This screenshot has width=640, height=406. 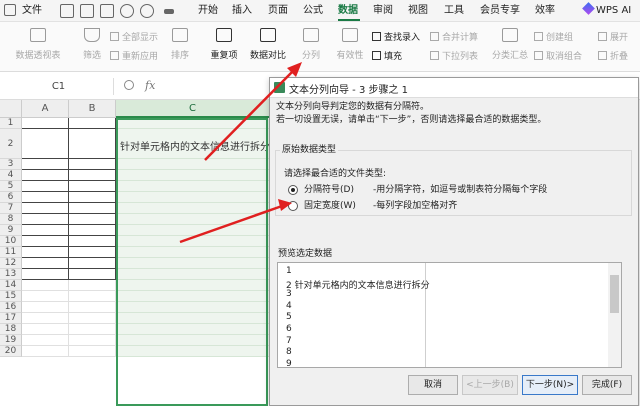 What do you see at coordinates (129, 85) in the screenshot?
I see `search-icon` at bounding box center [129, 85].